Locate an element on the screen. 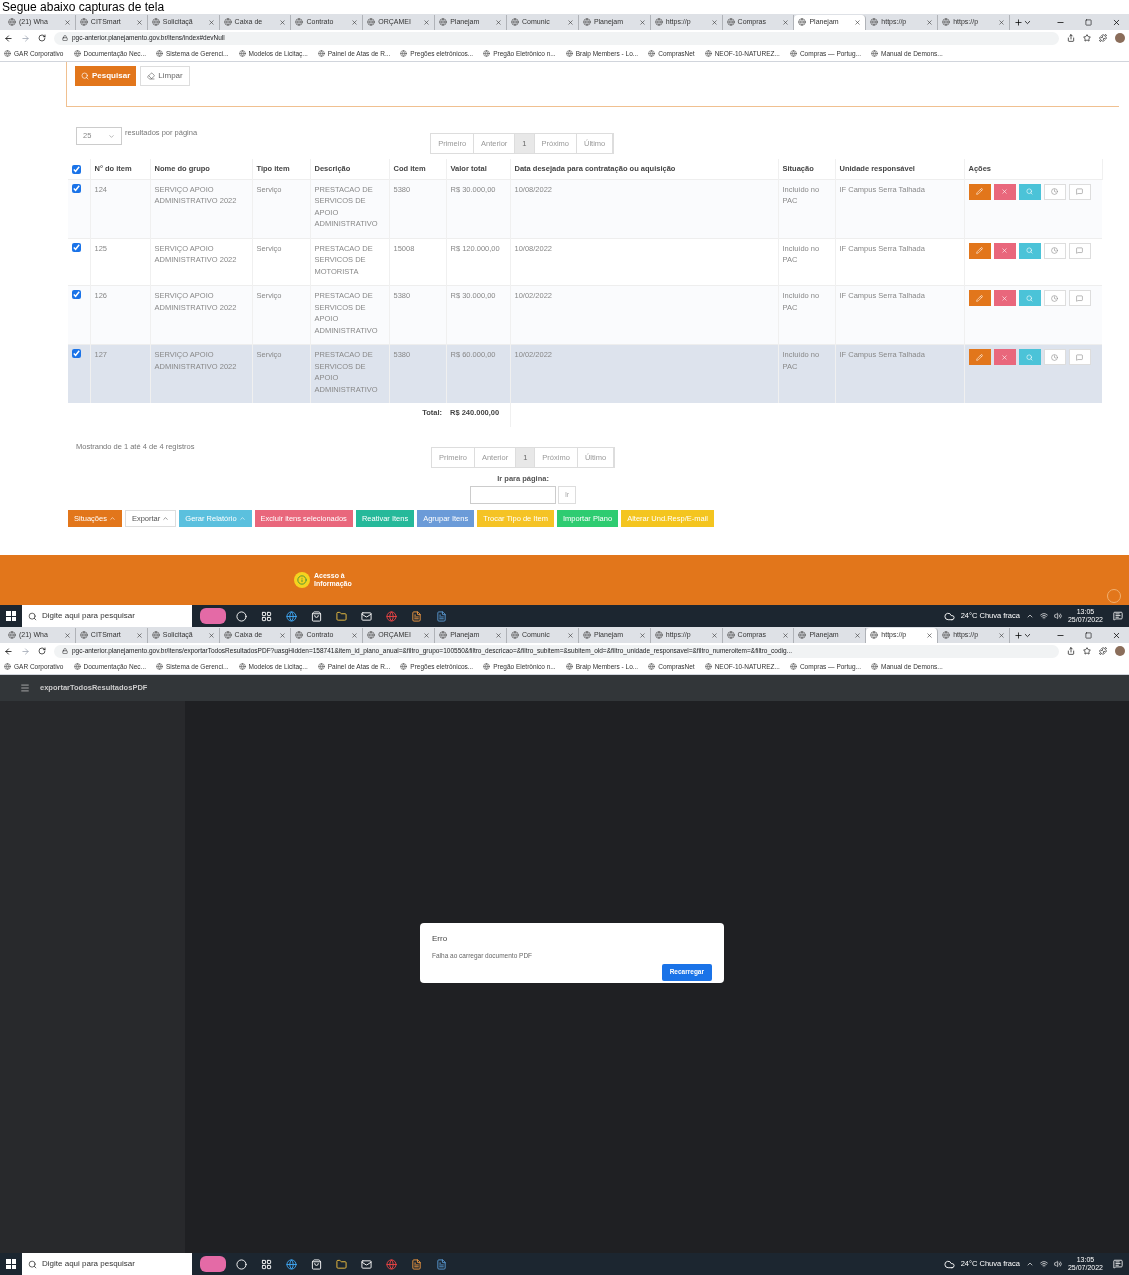 The image size is (1129, 1275). menu-icon is located at coordinates (25, 688).